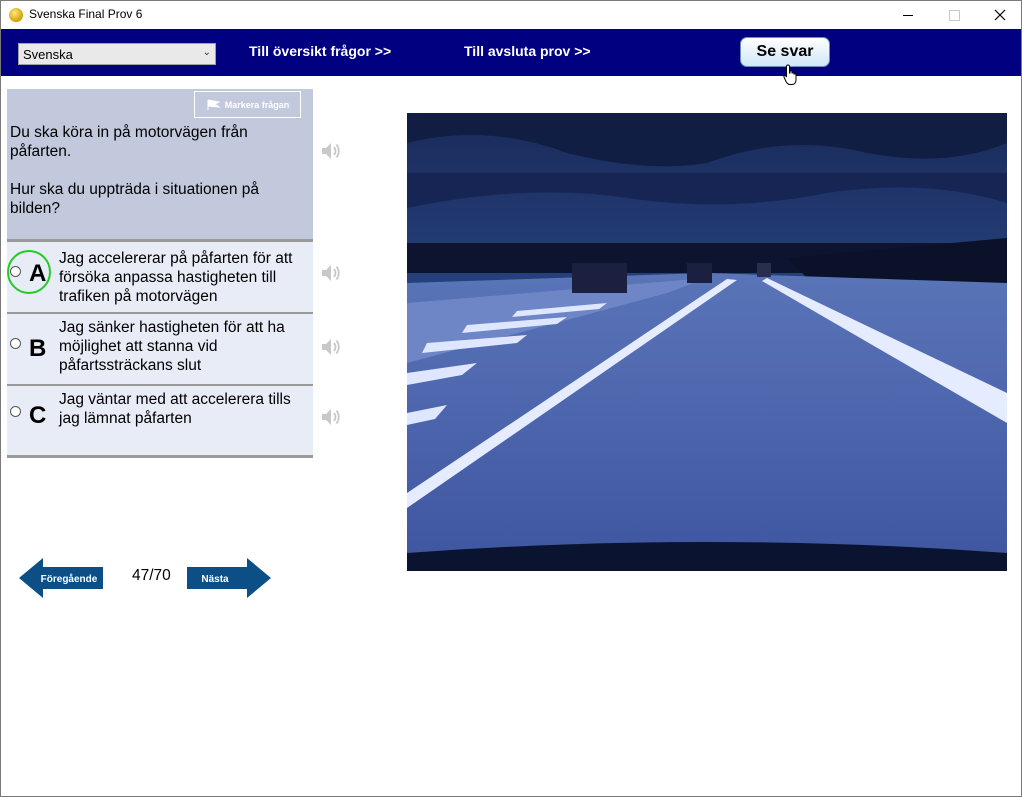 The height and width of the screenshot is (797, 1022). Describe the element at coordinates (15, 271) in the screenshot. I see `radio-button-a` at that location.